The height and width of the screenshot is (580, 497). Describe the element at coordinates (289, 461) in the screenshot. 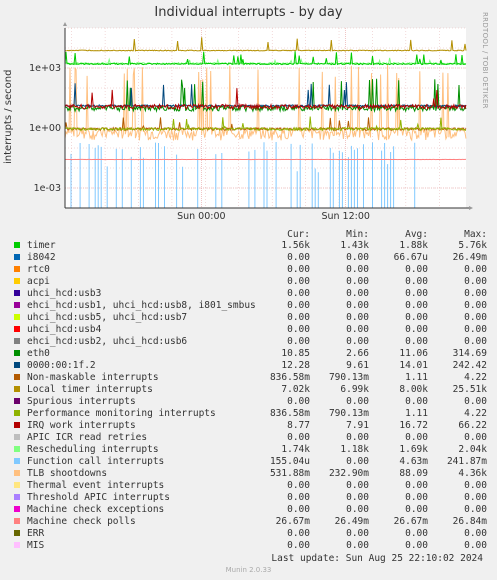

I see `legend-value-cur: 155.04u` at that location.